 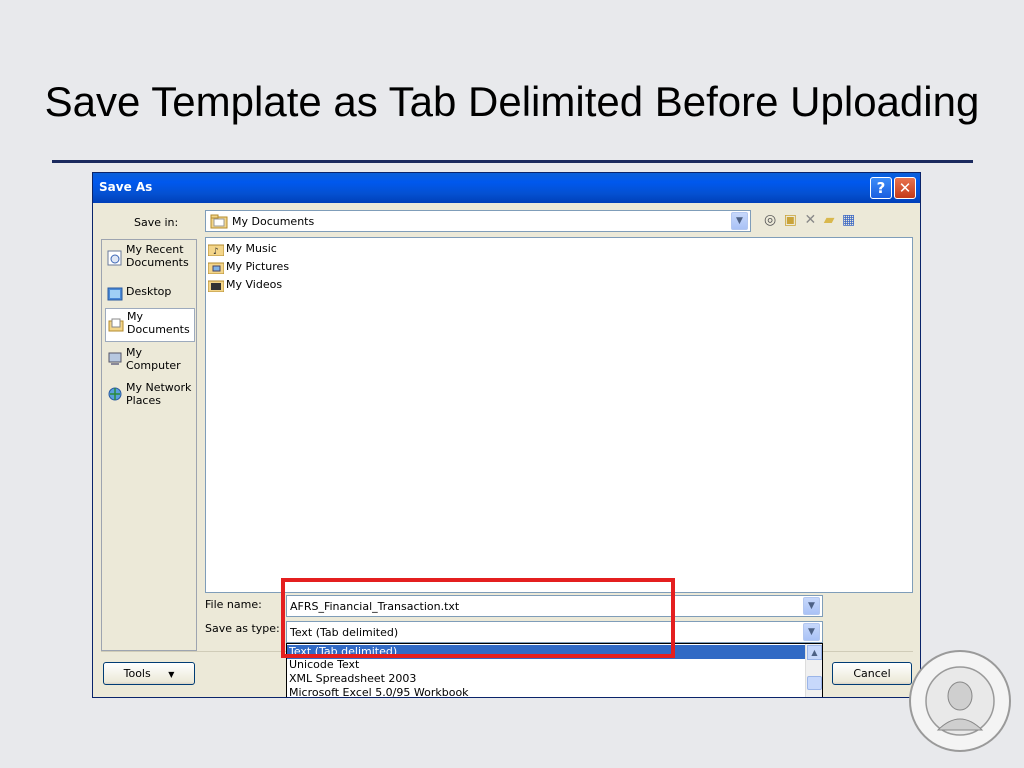 What do you see at coordinates (115, 394) in the screenshot?
I see `network-places-icon` at bounding box center [115, 394].